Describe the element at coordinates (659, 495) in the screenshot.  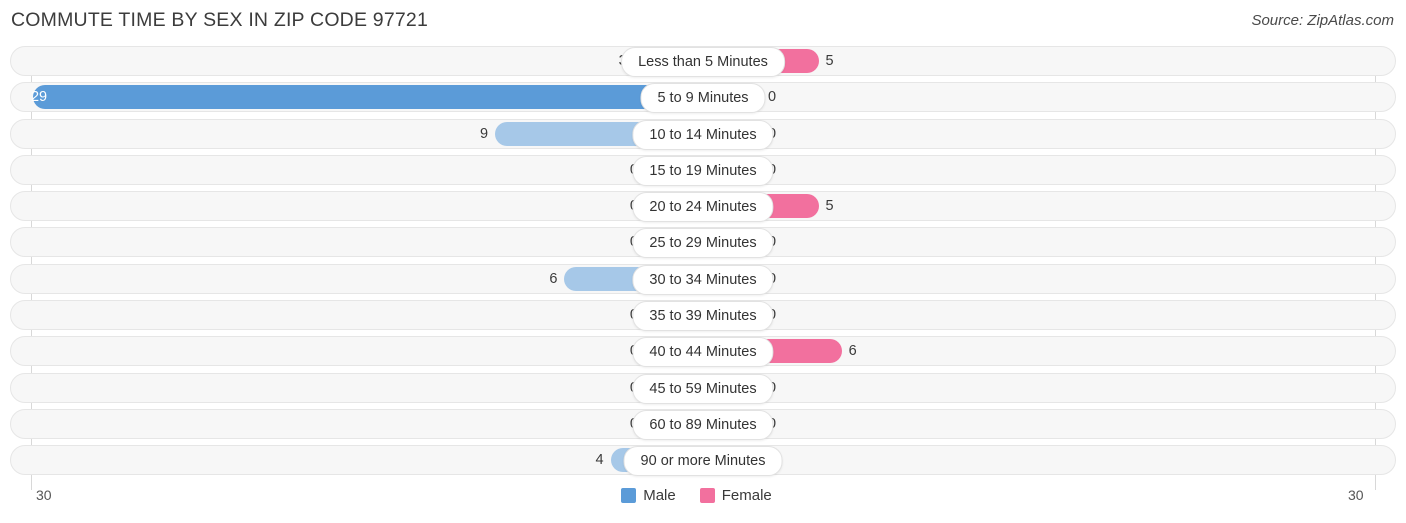
I see `legend-label: Male` at that location.